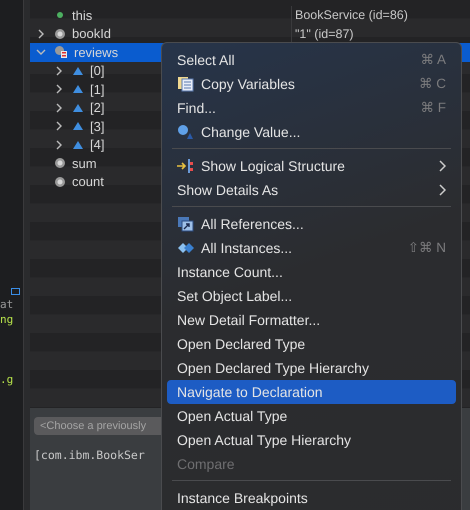 This screenshot has width=470, height=510. Describe the element at coordinates (185, 248) in the screenshot. I see `instances-icon` at that location.